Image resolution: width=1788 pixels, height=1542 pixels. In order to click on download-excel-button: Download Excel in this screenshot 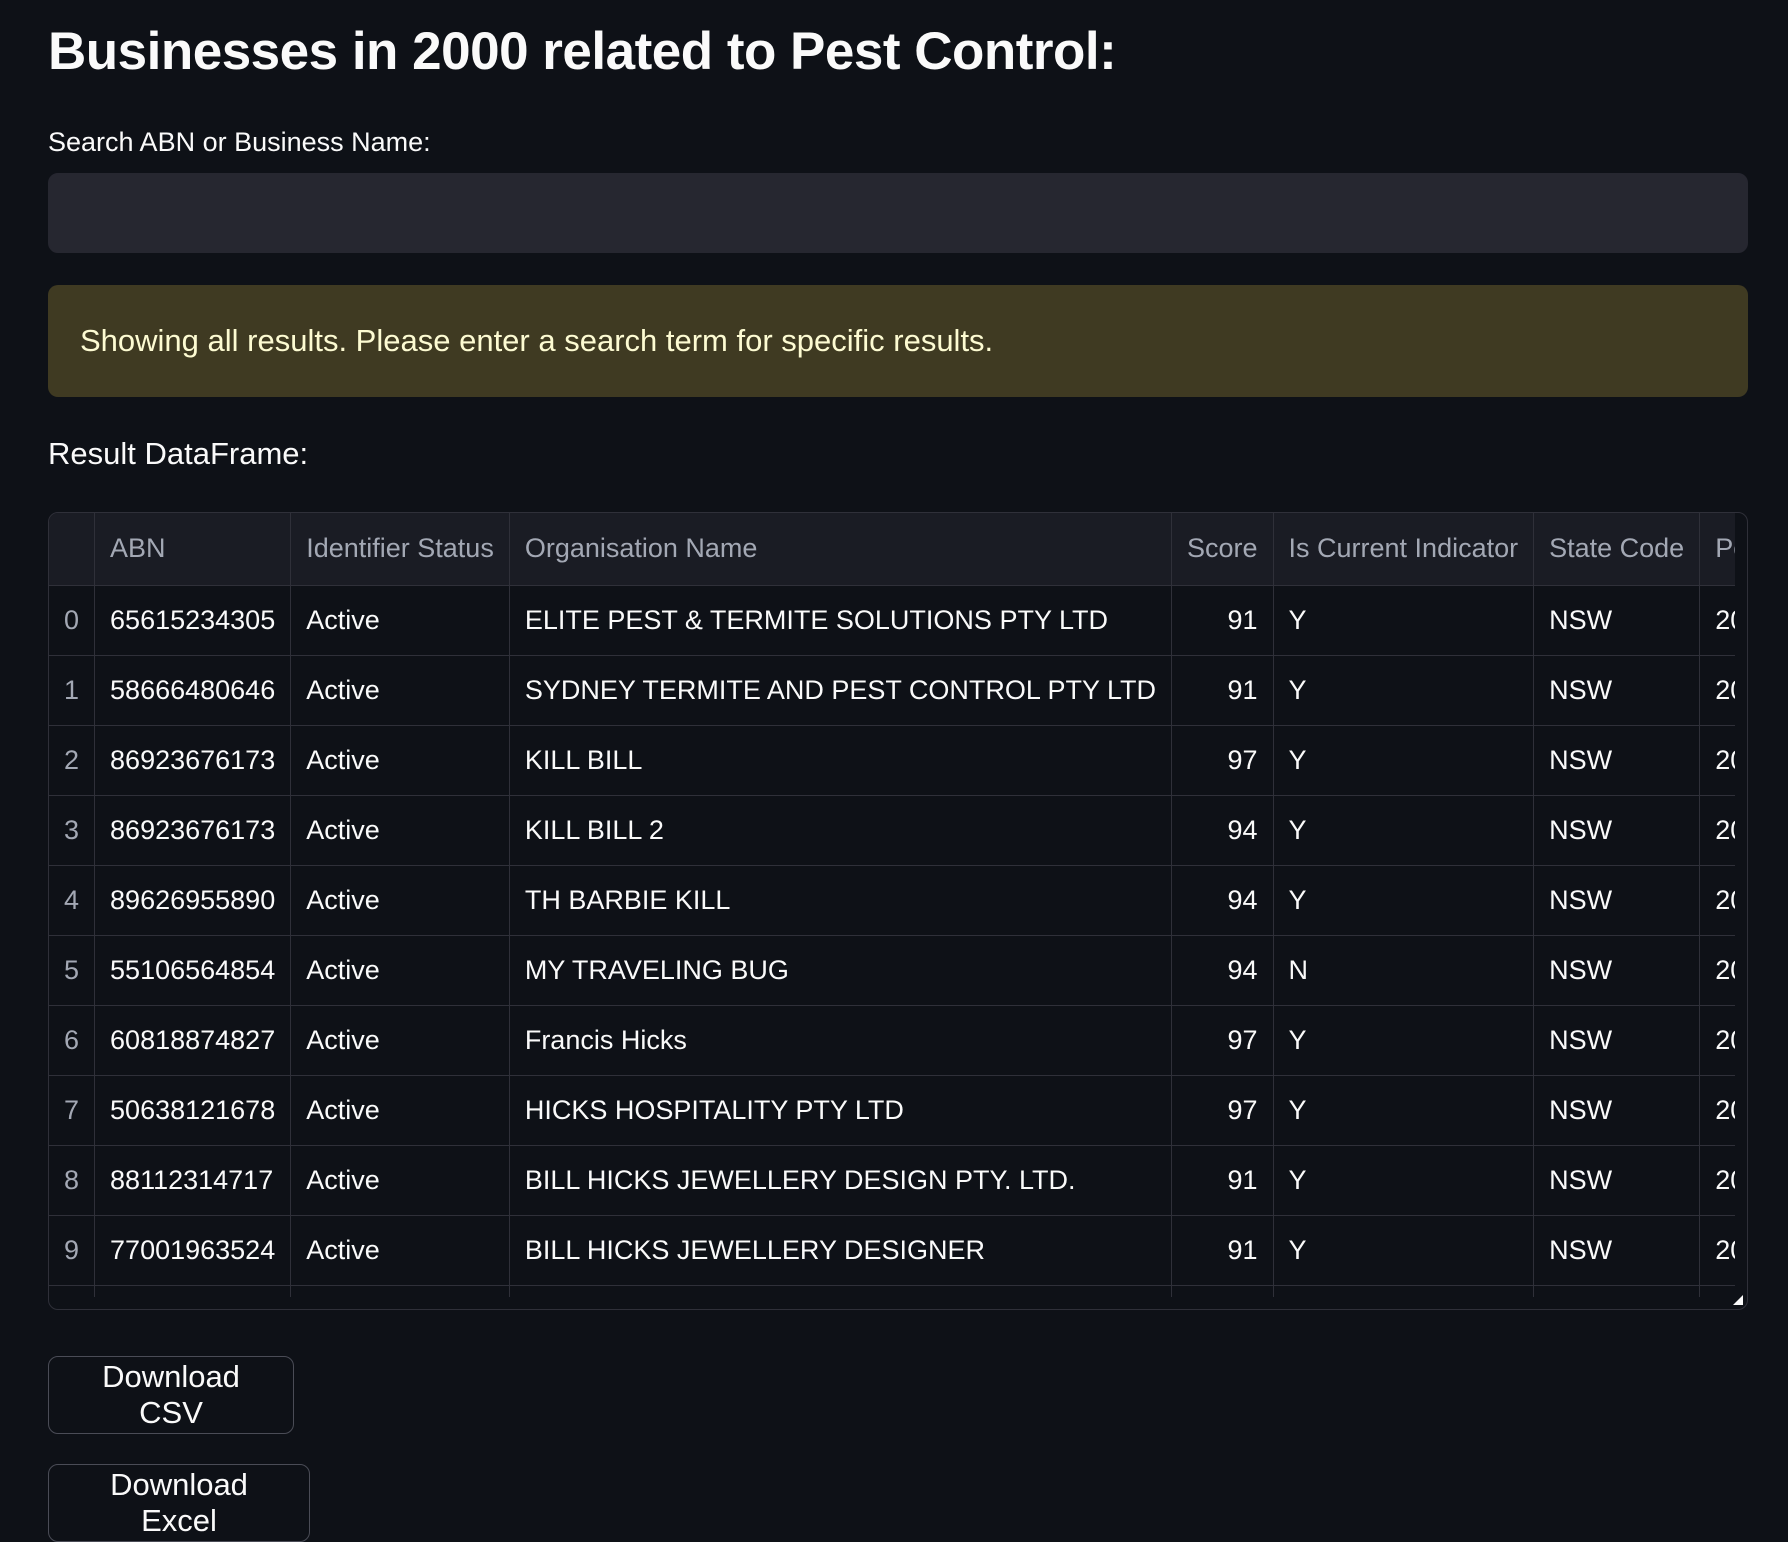, I will do `click(179, 1503)`.